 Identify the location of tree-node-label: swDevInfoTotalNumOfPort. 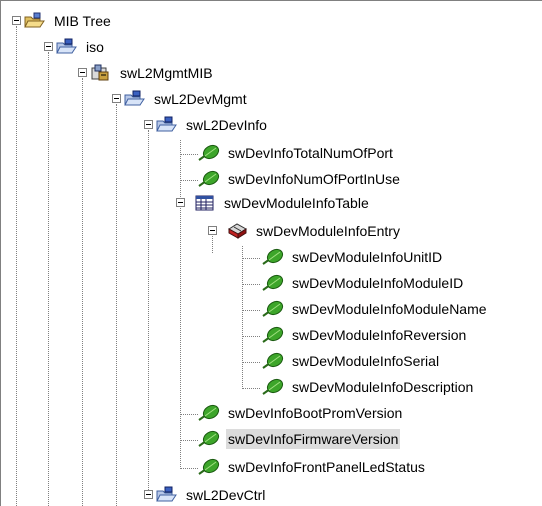
(310, 153).